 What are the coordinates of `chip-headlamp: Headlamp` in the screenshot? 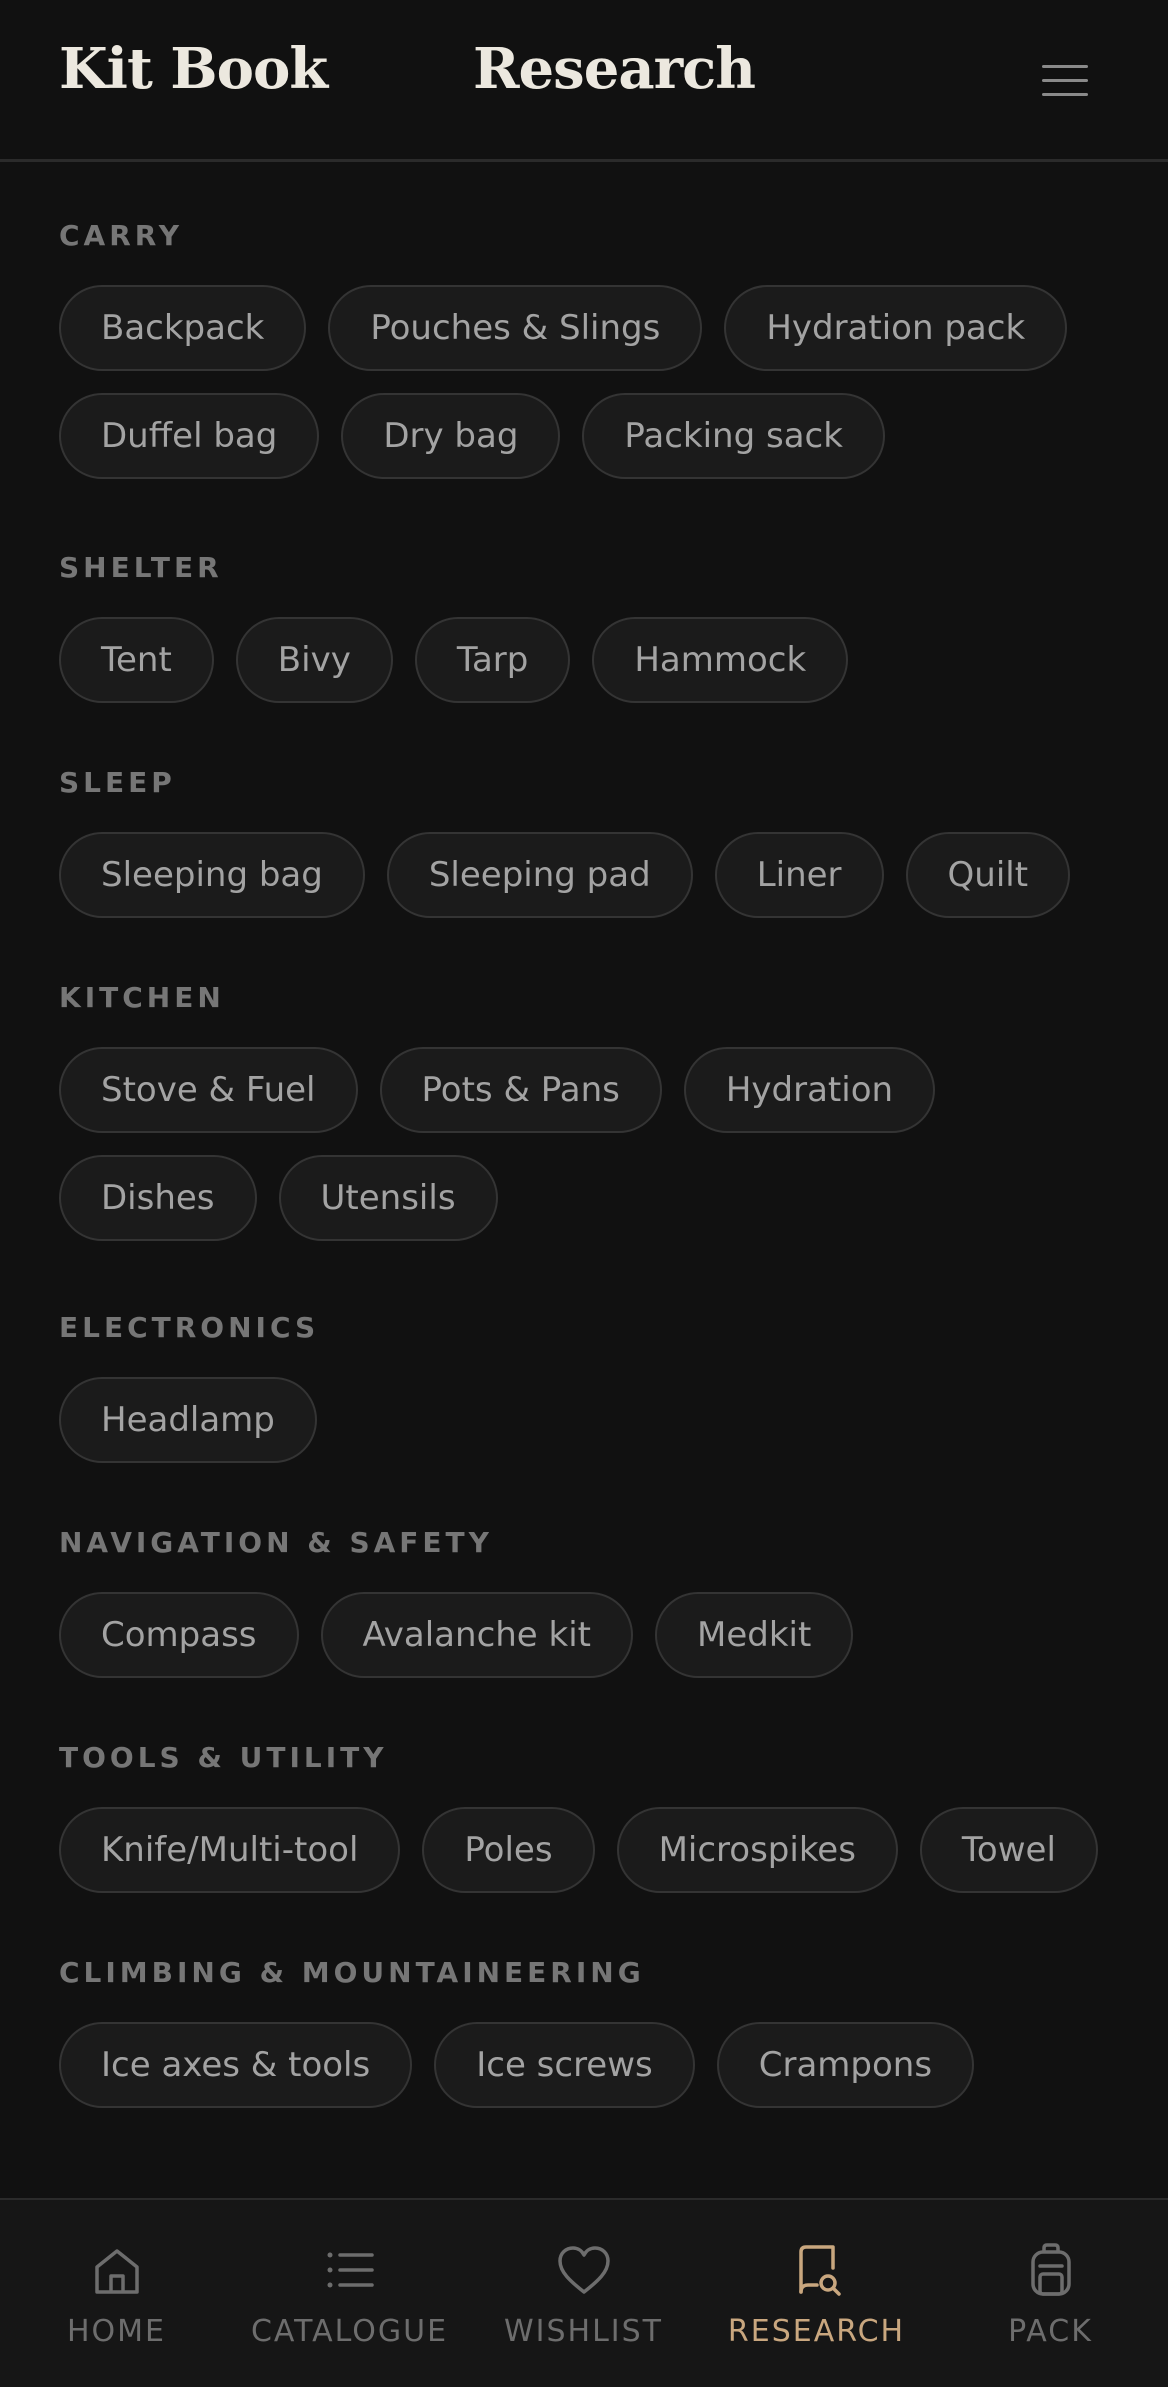 It's located at (188, 1420).